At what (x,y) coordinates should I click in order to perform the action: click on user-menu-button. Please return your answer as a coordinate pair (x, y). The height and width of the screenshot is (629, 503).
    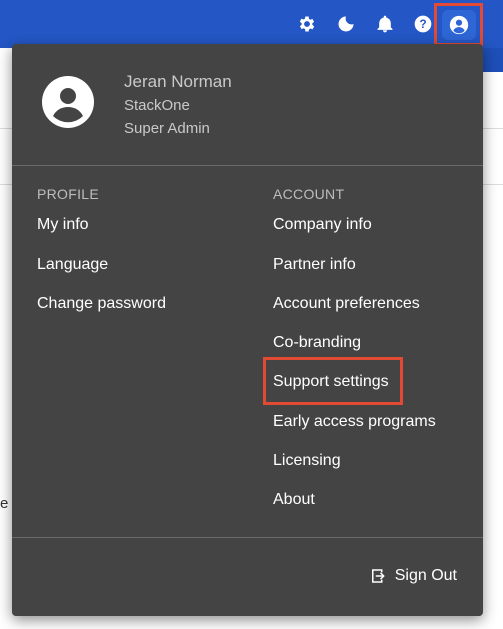
    Looking at the image, I should click on (458, 24).